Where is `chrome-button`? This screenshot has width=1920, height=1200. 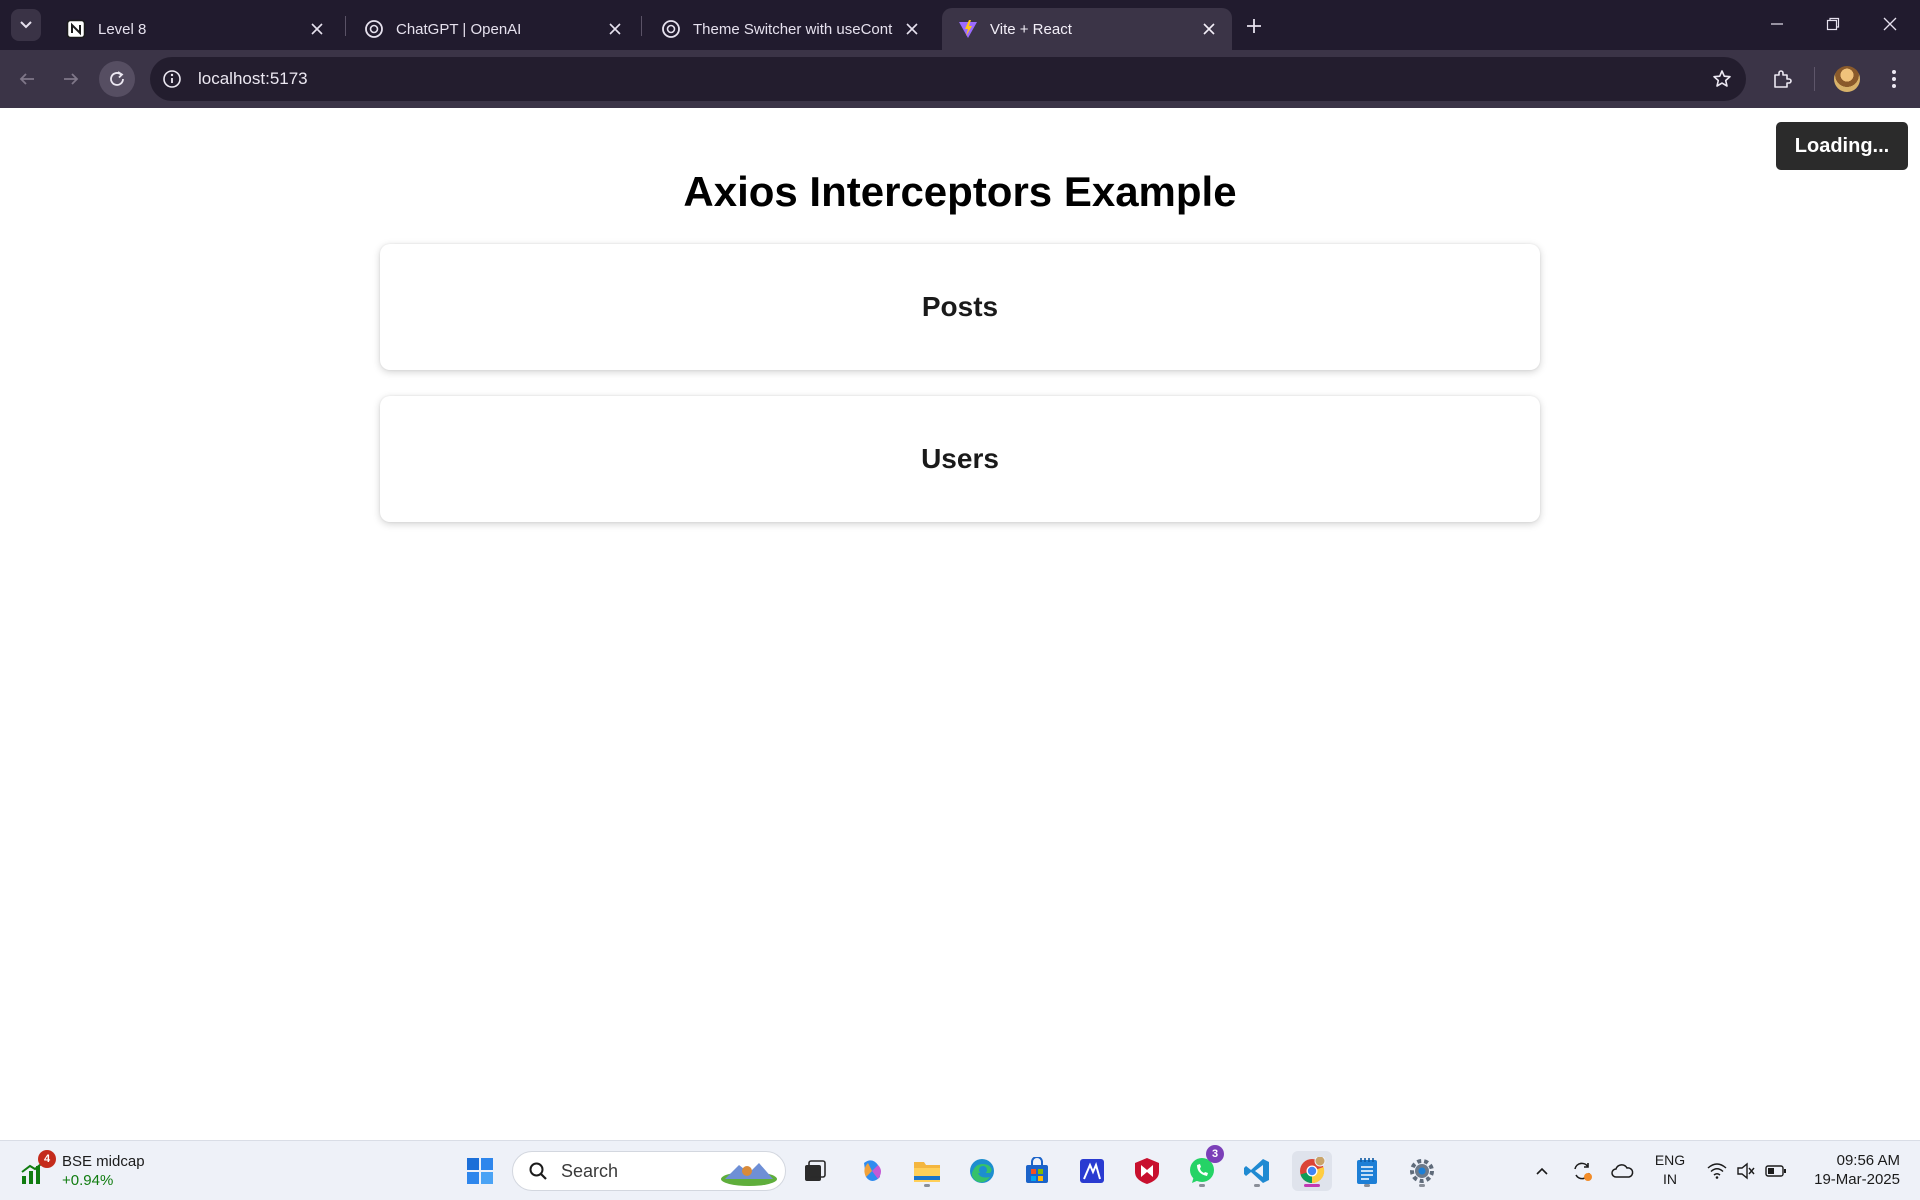 chrome-button is located at coordinates (1312, 1171).